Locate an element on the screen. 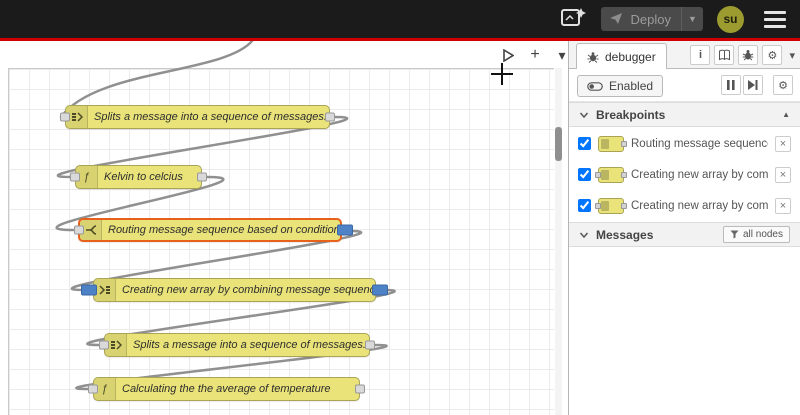  docs-button is located at coordinates (724, 55).